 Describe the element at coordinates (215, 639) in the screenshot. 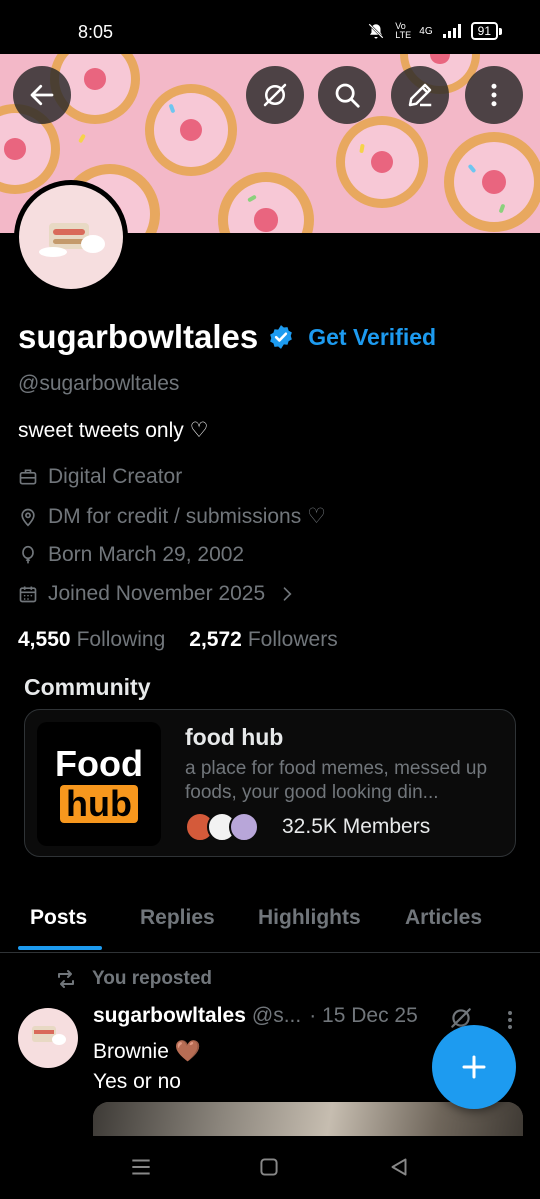

I see `followers-count: 2,572` at that location.